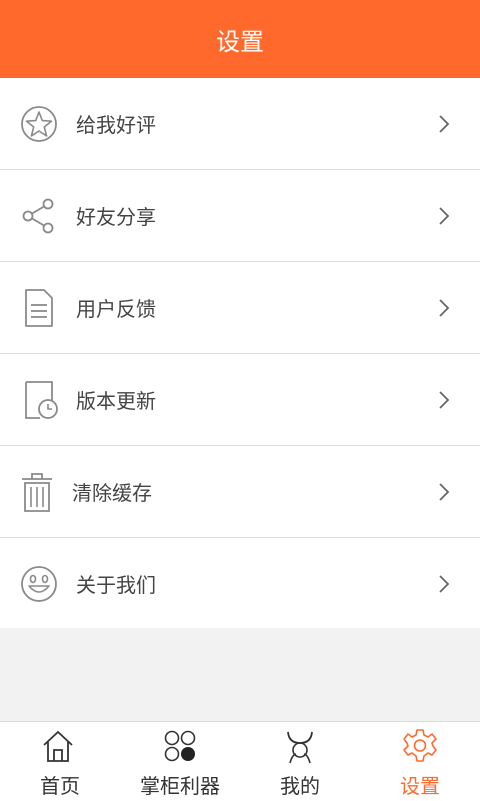 This screenshot has width=480, height=801. What do you see at coordinates (240, 492) in the screenshot?
I see `menu-item-clear-cache: 清除缓存` at bounding box center [240, 492].